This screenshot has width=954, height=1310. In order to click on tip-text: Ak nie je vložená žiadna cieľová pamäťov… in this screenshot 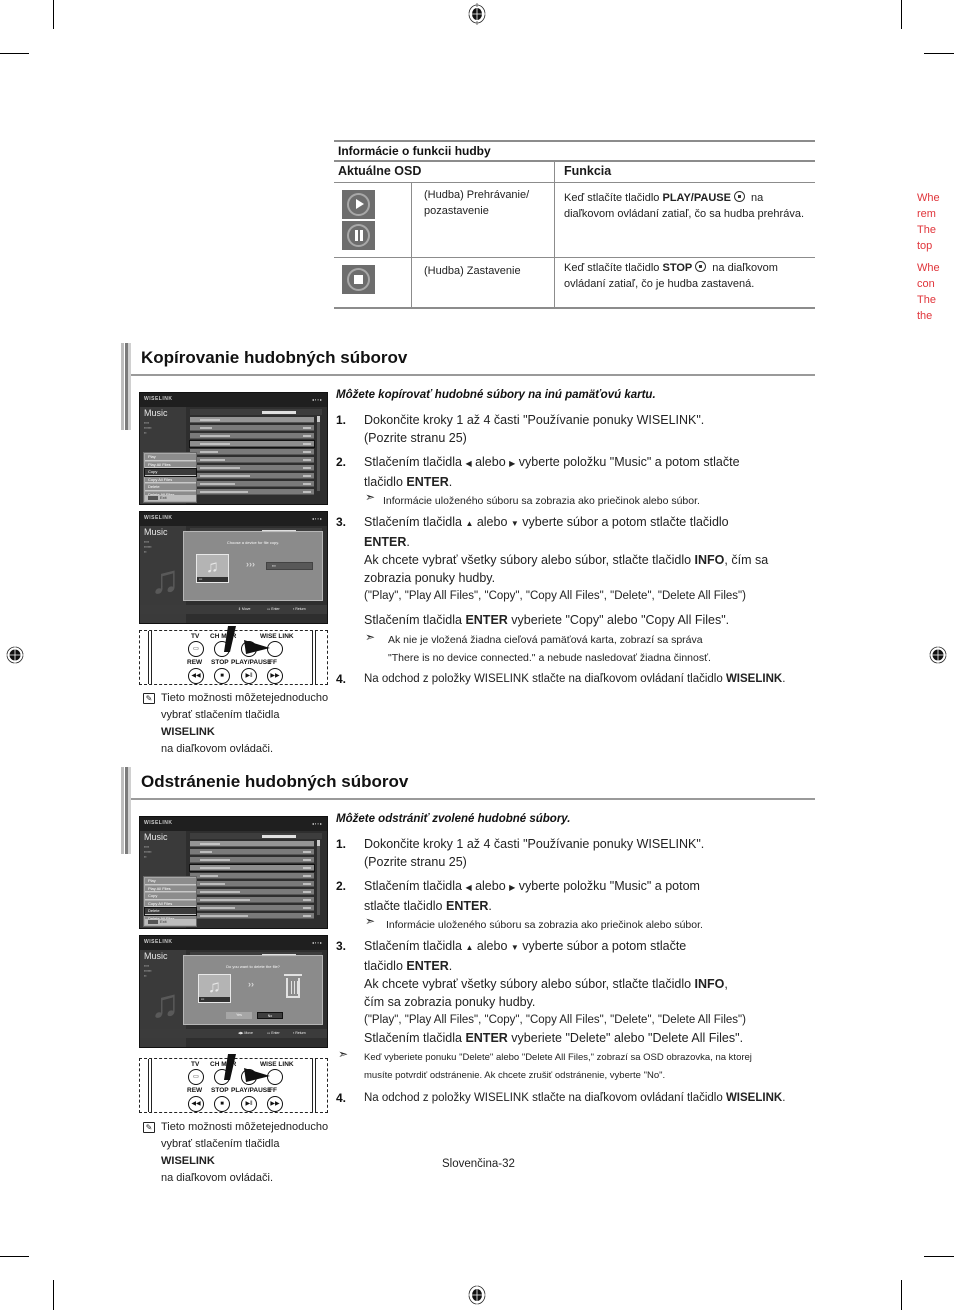, I will do `click(549, 649)`.